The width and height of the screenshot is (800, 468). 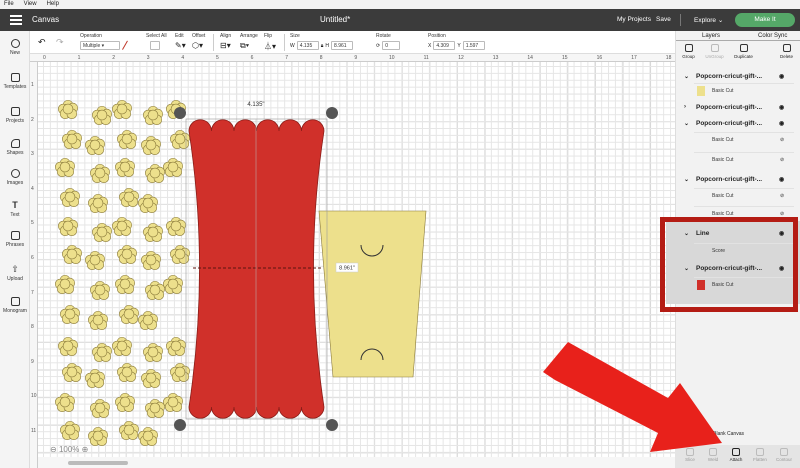 I want to click on attach-button: Attach, so click(x=736, y=455).